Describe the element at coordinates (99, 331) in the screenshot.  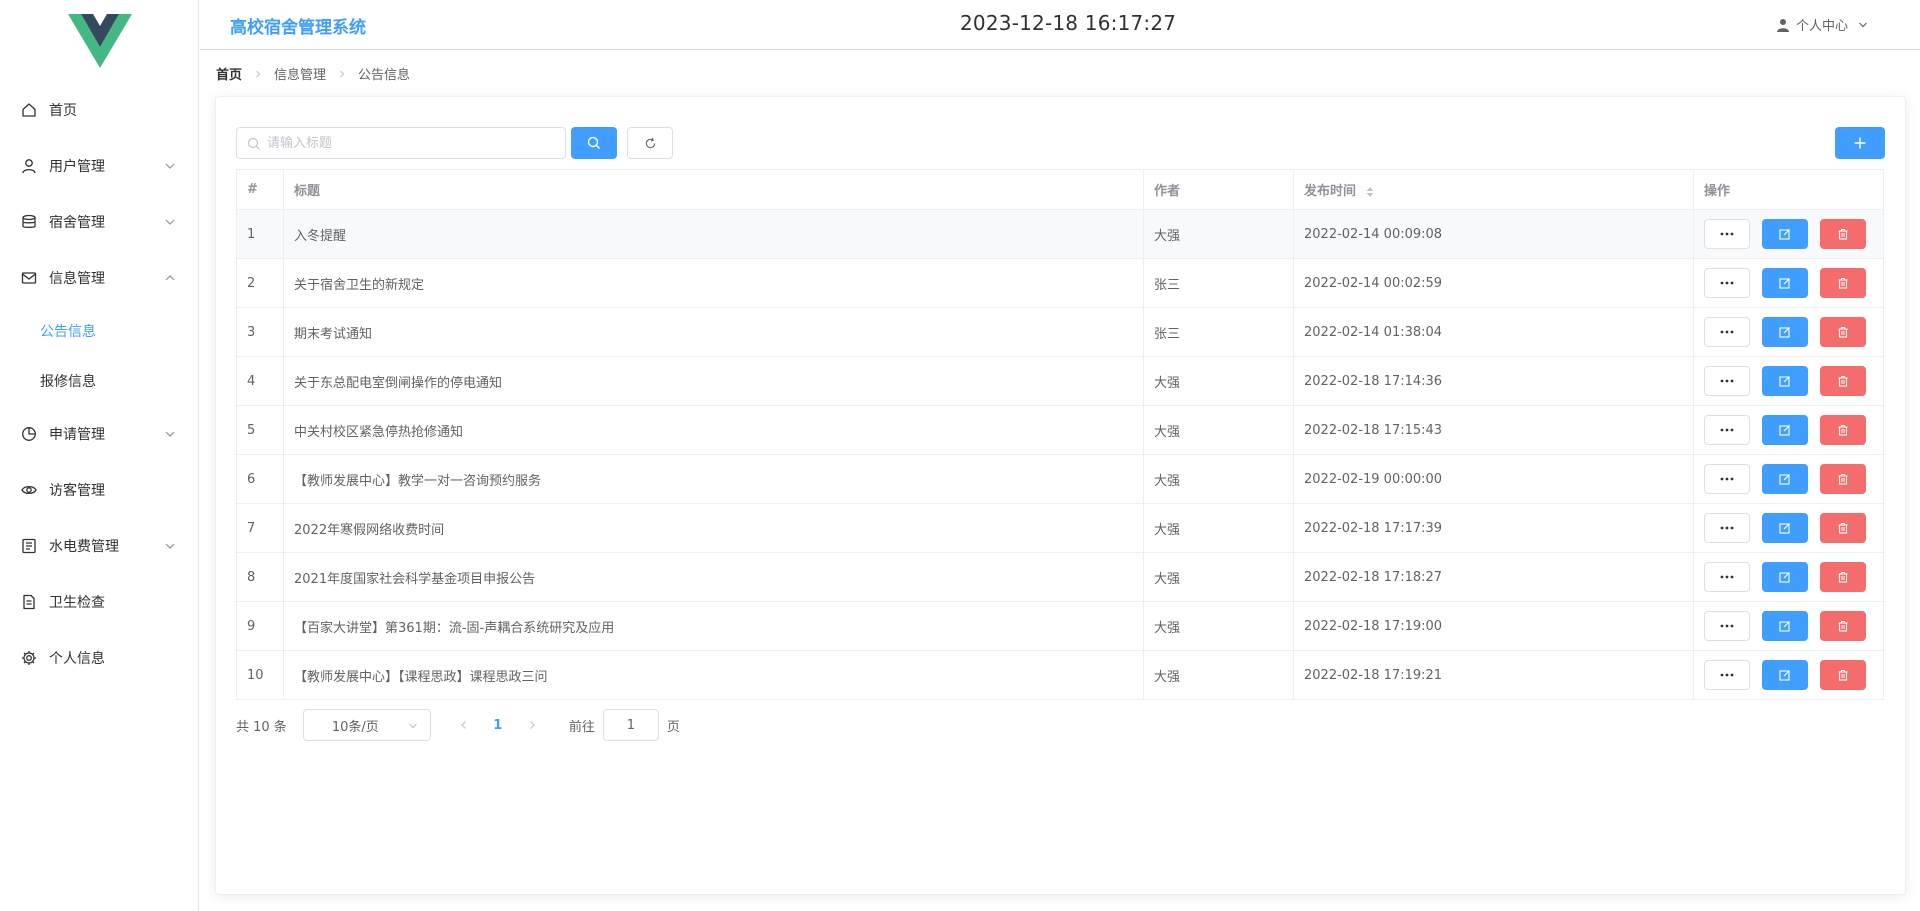
I see `sidebar-subitem-announcements: 公告信息` at that location.